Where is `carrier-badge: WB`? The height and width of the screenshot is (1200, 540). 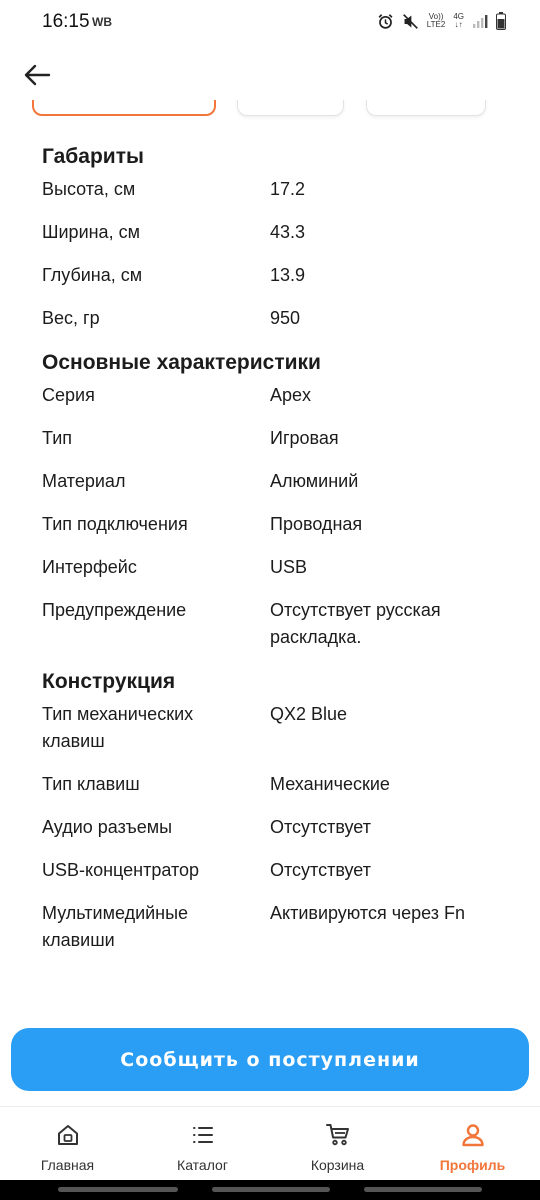
carrier-badge: WB is located at coordinates (102, 22).